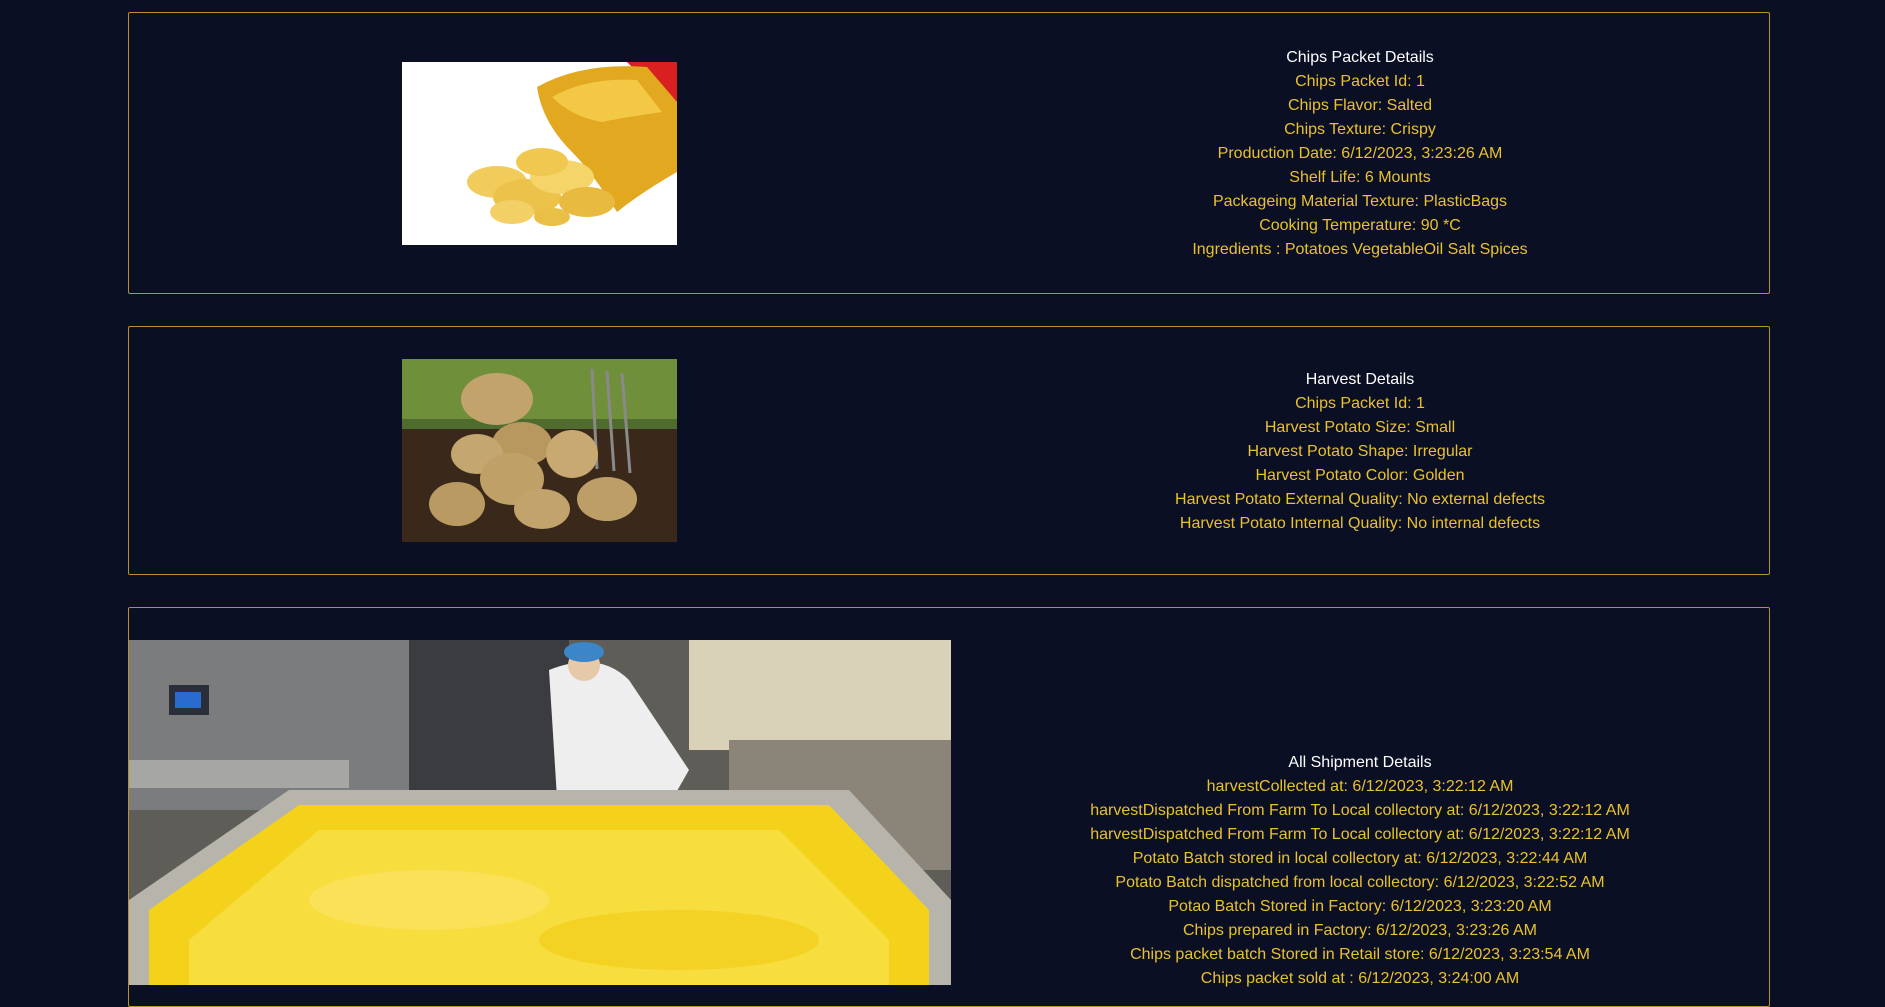 This screenshot has height=1007, width=1885. What do you see at coordinates (1360, 81) in the screenshot?
I see `chips-packet-id: Chips Packet Id: 1` at bounding box center [1360, 81].